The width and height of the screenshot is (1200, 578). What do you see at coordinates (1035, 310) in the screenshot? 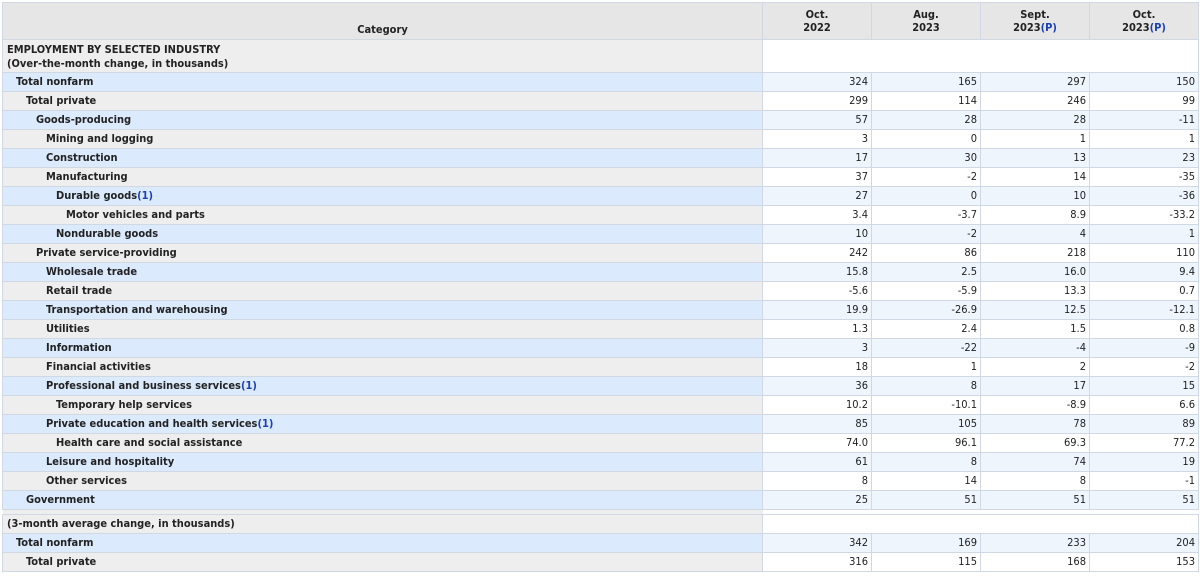
I see `value-cell: 12.5` at bounding box center [1035, 310].